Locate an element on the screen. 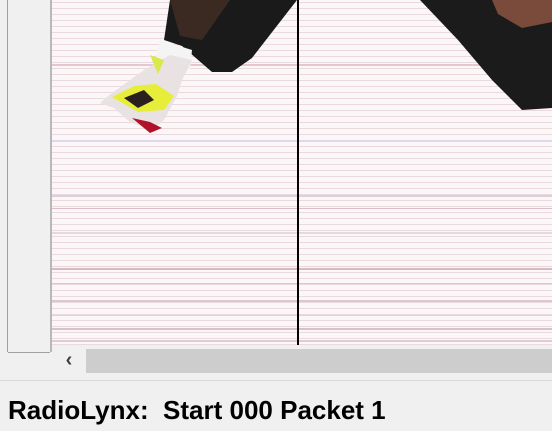 Image resolution: width=552 pixels, height=431 pixels. horizontal-scrollbar: ‹ is located at coordinates (302, 360).